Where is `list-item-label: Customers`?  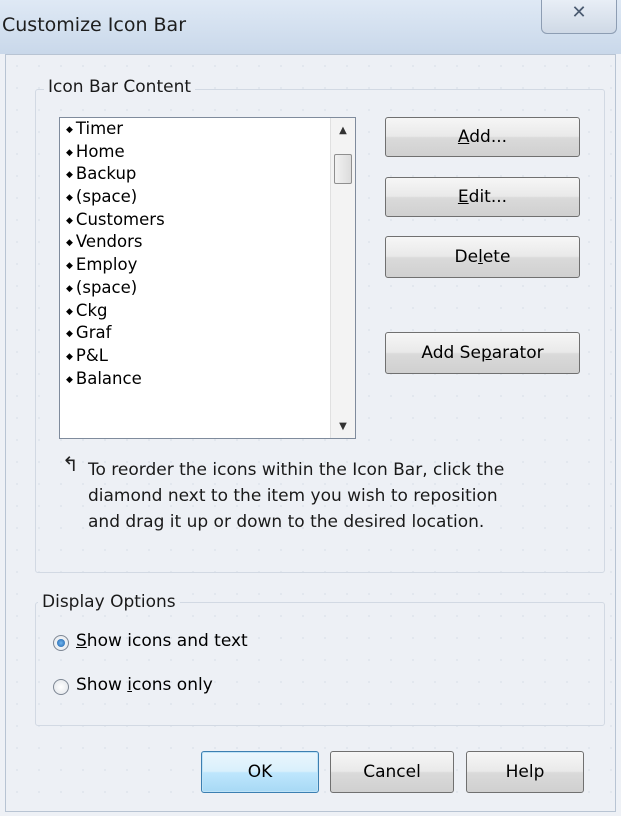 list-item-label: Customers is located at coordinates (120, 219).